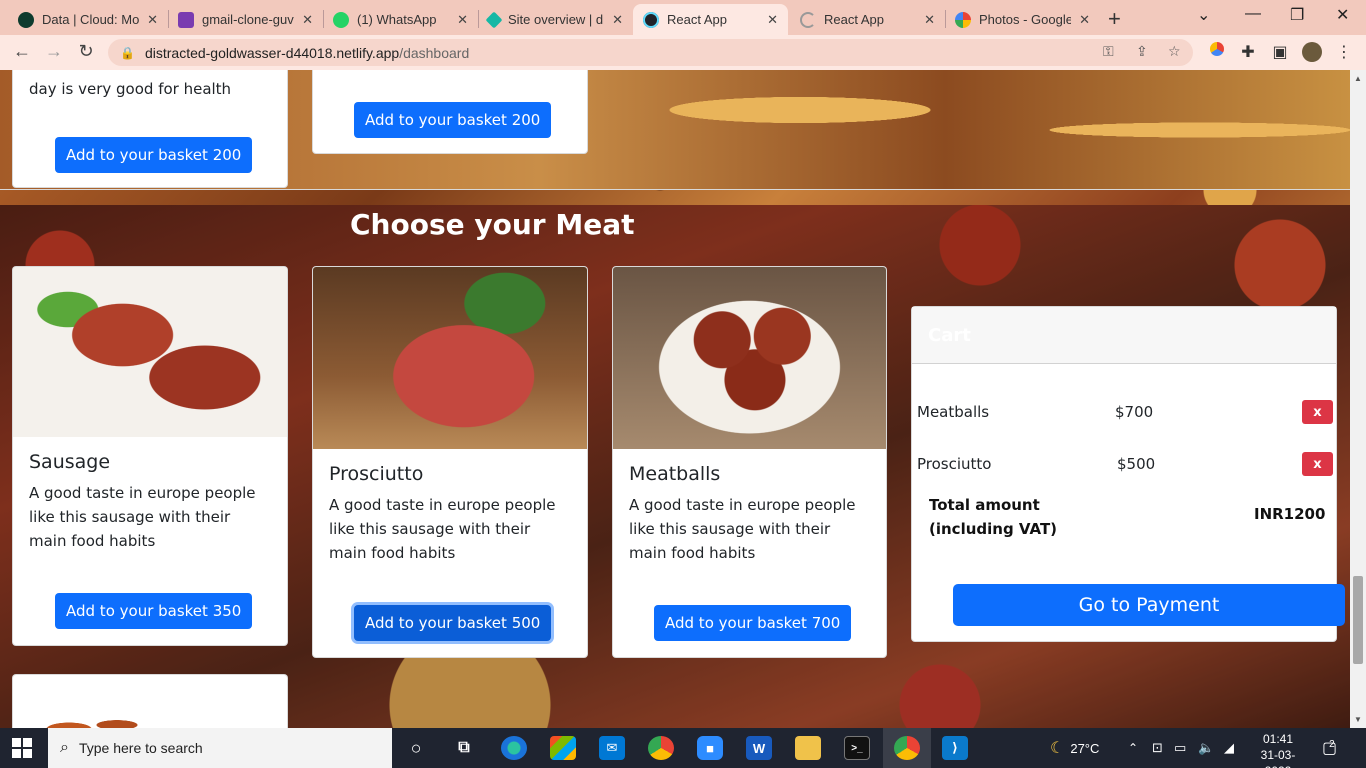 This screenshot has width=1366, height=768. What do you see at coordinates (1125, 465) in the screenshot?
I see `cart-item: Prosciutto $500 x` at bounding box center [1125, 465].